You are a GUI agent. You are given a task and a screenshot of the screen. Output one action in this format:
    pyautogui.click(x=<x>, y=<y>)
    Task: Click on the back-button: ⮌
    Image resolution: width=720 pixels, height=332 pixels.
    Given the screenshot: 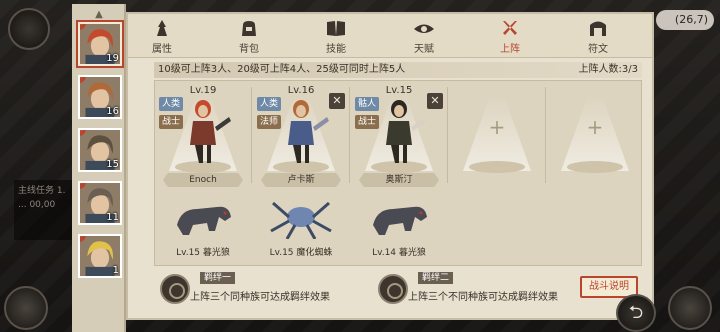 What is the action you would take?
    pyautogui.click(x=636, y=313)
    